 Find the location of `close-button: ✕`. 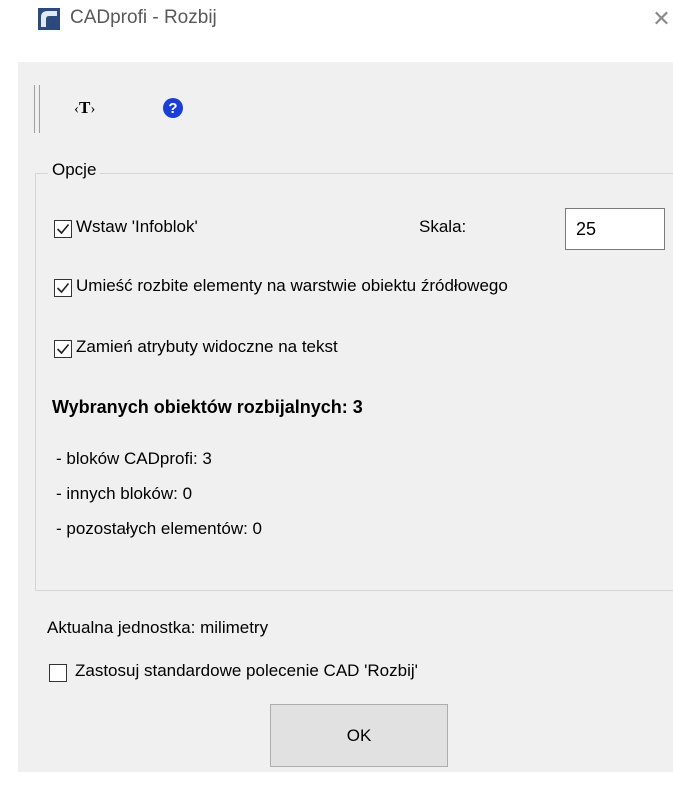

close-button: ✕ is located at coordinates (661, 19).